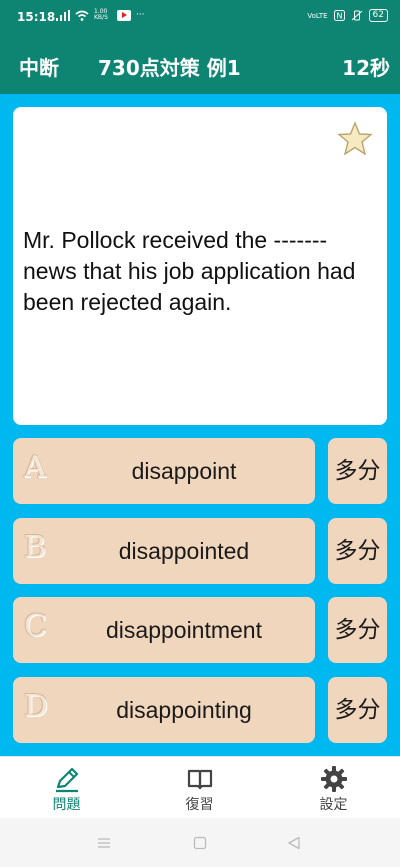  What do you see at coordinates (184, 710) in the screenshot?
I see `choice-word: disappointing` at bounding box center [184, 710].